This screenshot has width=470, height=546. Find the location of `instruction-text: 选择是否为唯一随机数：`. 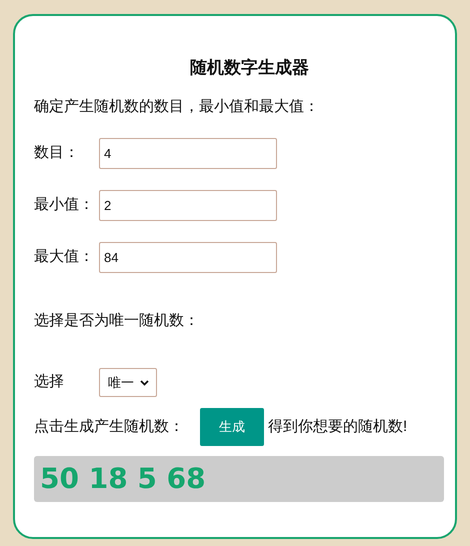

instruction-text: 选择是否为唯一随机数： is located at coordinates (116, 320).